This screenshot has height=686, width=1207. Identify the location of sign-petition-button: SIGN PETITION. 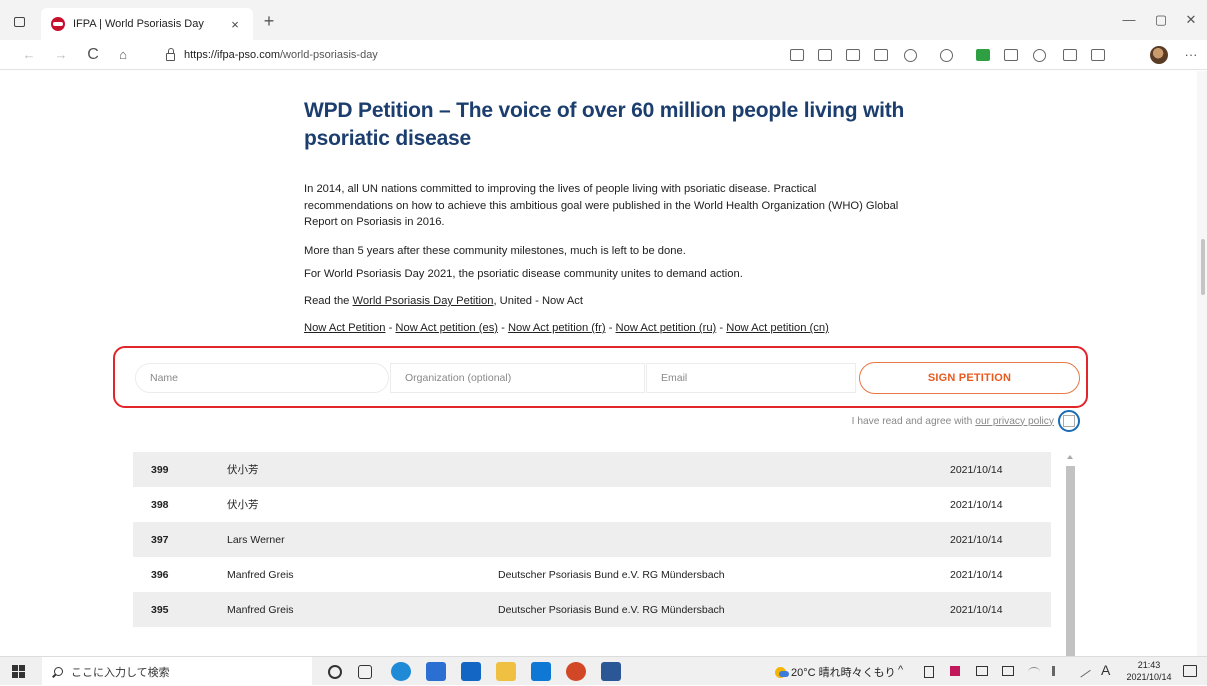
(969, 378).